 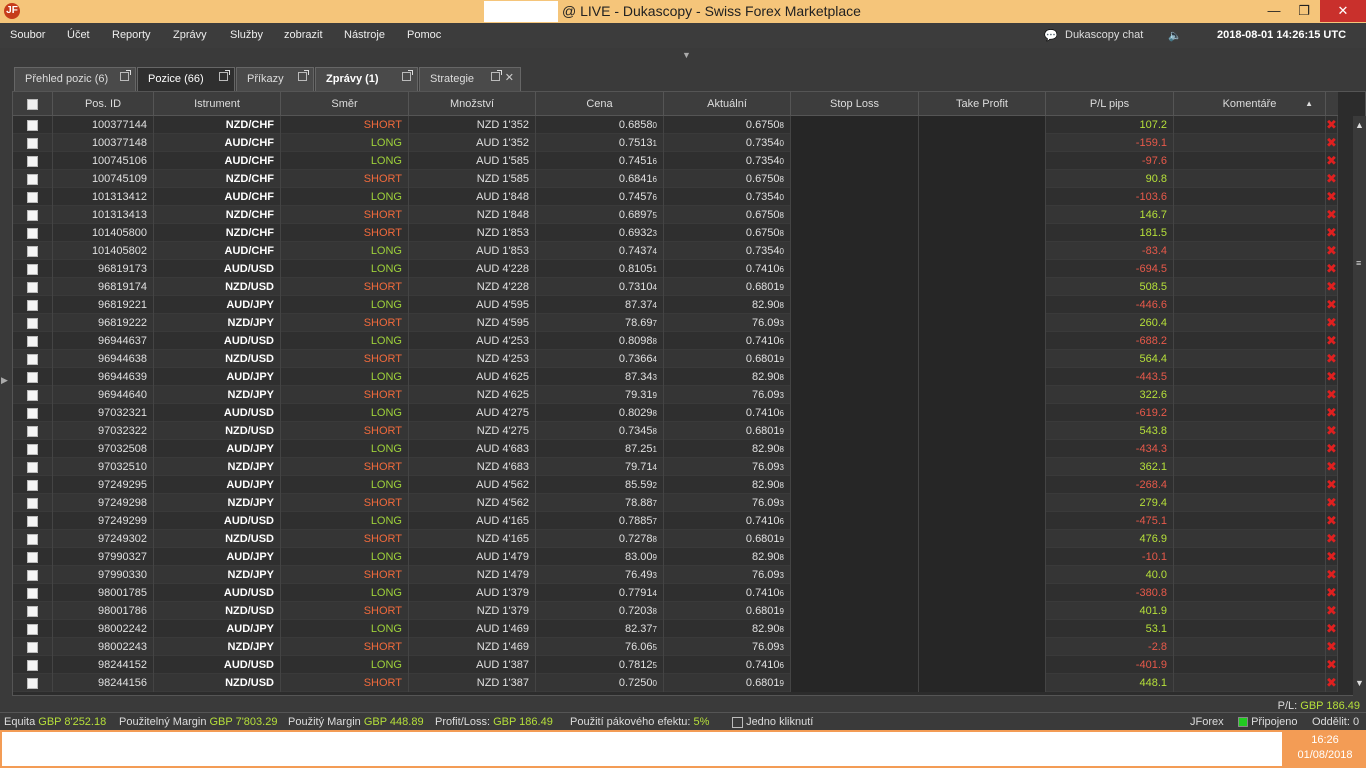 What do you see at coordinates (303, 35) in the screenshot?
I see `menu-zobrazit: zobrazit` at bounding box center [303, 35].